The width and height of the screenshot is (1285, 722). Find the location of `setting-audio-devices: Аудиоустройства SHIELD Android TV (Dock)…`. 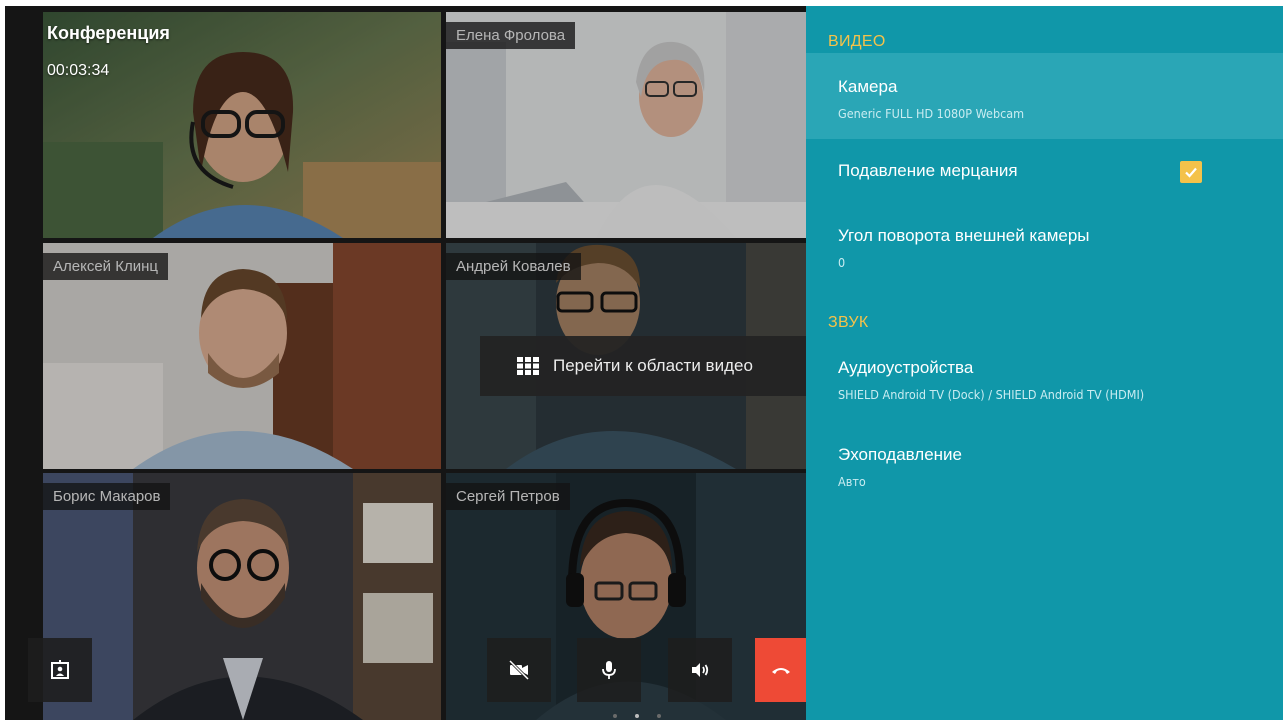

setting-audio-devices: Аудиоустройства SHIELD Android TV (Dock)… is located at coordinates (1044, 380).